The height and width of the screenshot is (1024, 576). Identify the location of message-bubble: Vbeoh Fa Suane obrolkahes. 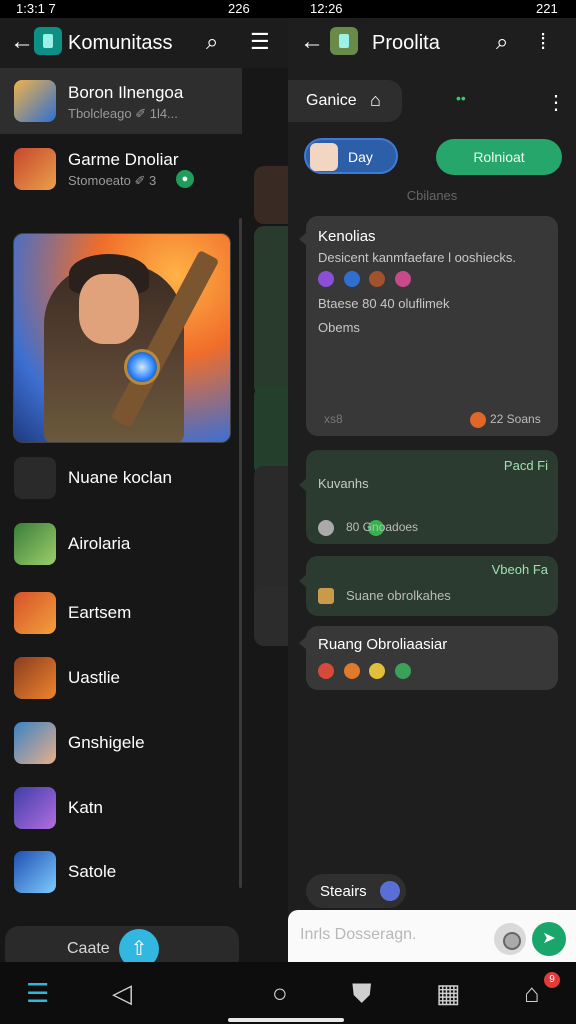
(428, 586).